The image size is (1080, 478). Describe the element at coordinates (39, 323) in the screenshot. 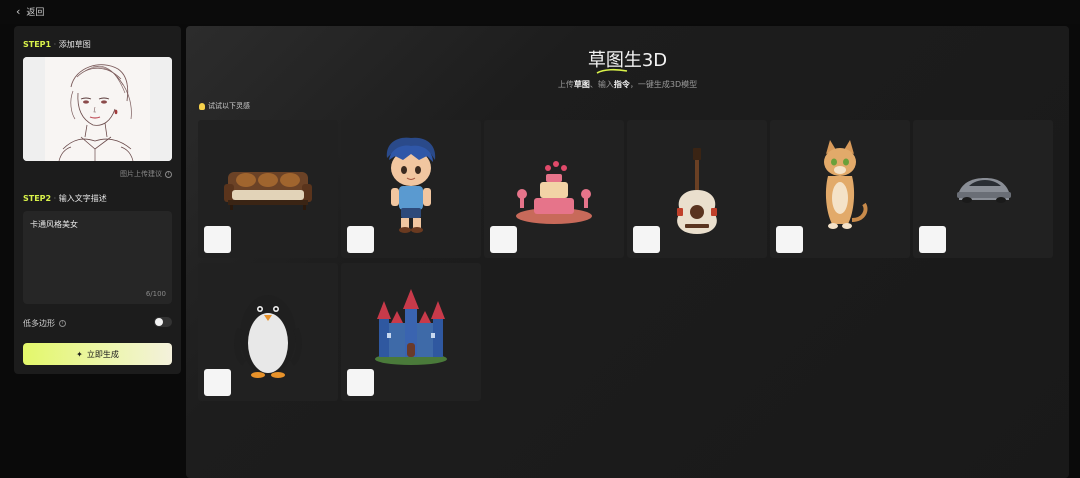

I see `lowpoly-label: 低多边形` at that location.